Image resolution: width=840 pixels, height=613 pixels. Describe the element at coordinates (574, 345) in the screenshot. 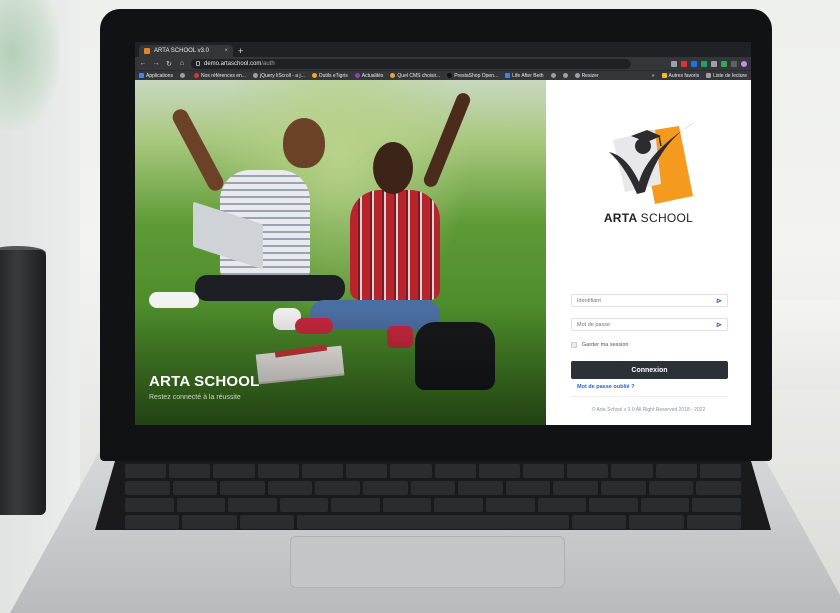

I see `remember-checkbox` at that location.